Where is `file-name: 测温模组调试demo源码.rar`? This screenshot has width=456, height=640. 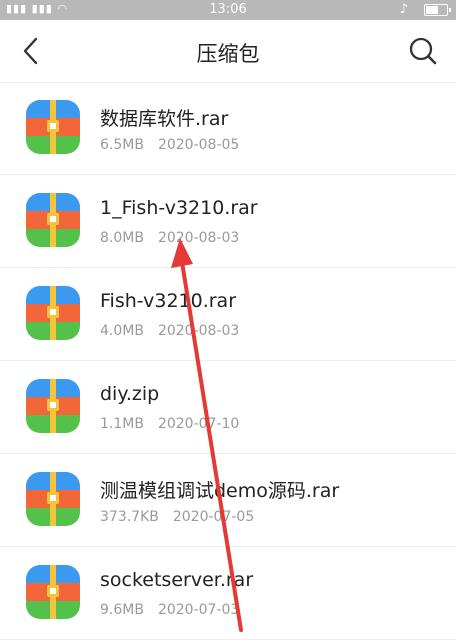
file-name: 测温模组调试demo源码.rar is located at coordinates (220, 491).